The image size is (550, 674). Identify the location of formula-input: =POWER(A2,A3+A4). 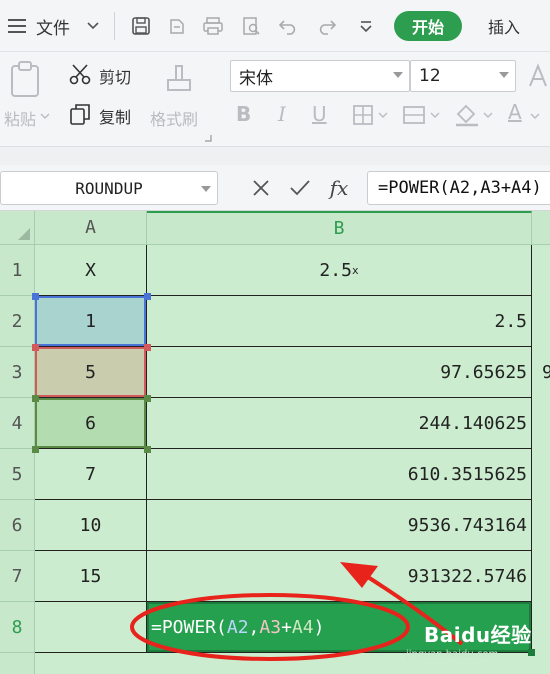
(458, 188).